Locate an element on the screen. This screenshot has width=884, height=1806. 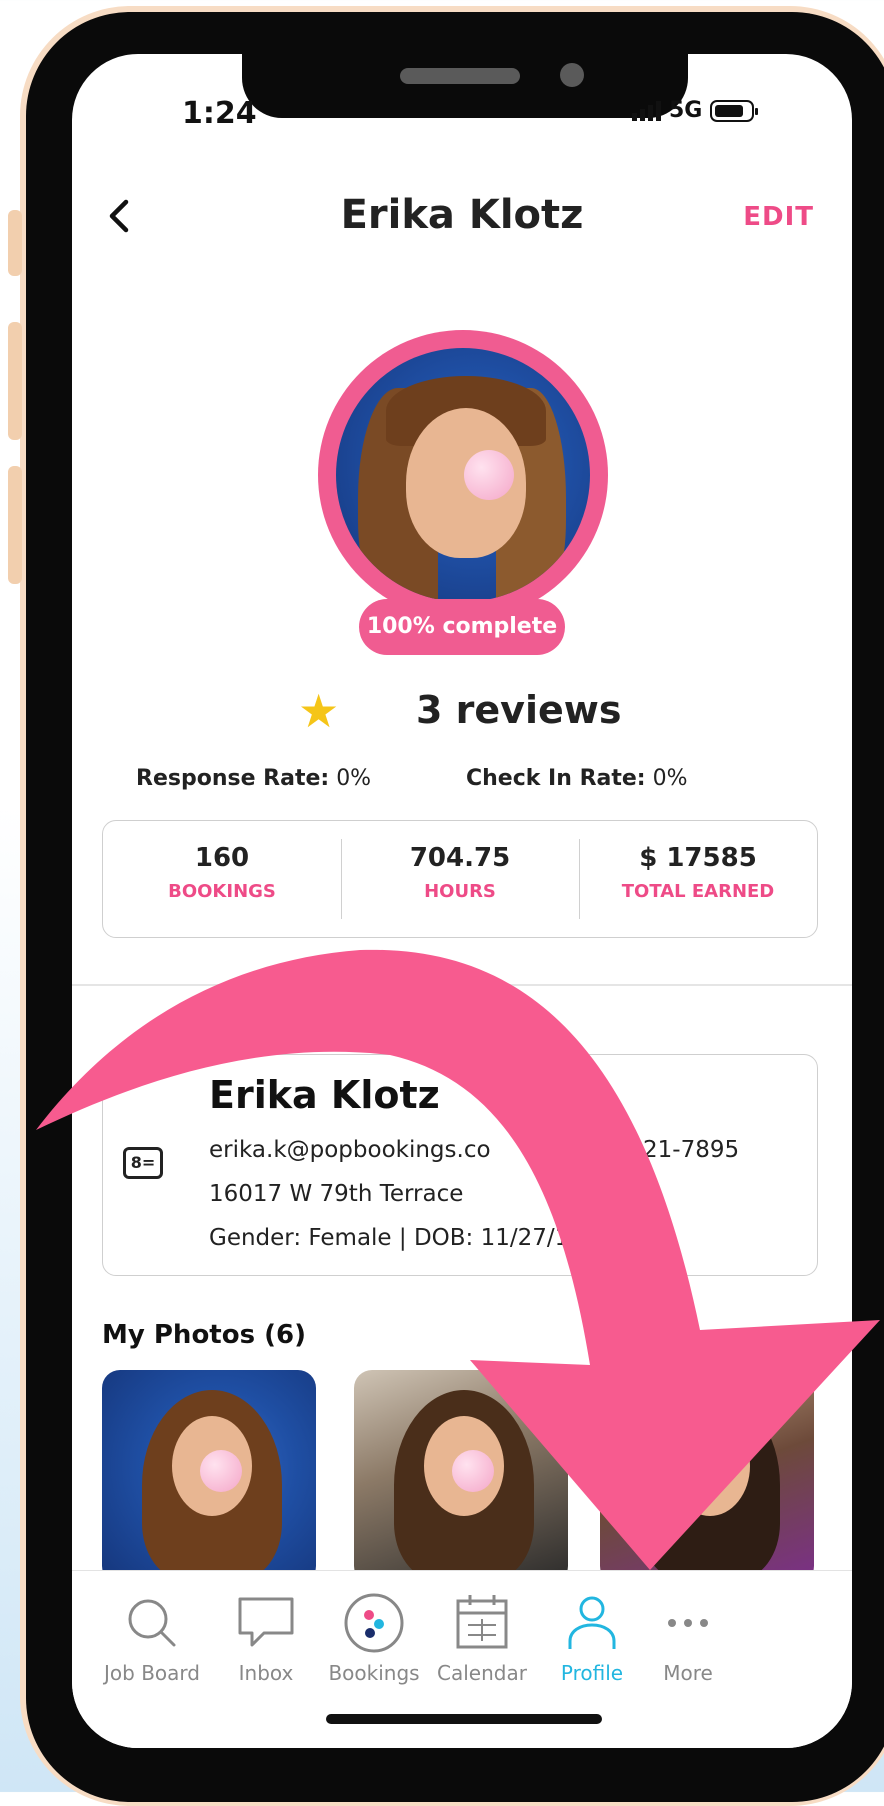
checkin-rate-label: Check In Rate: is located at coordinates (556, 778).